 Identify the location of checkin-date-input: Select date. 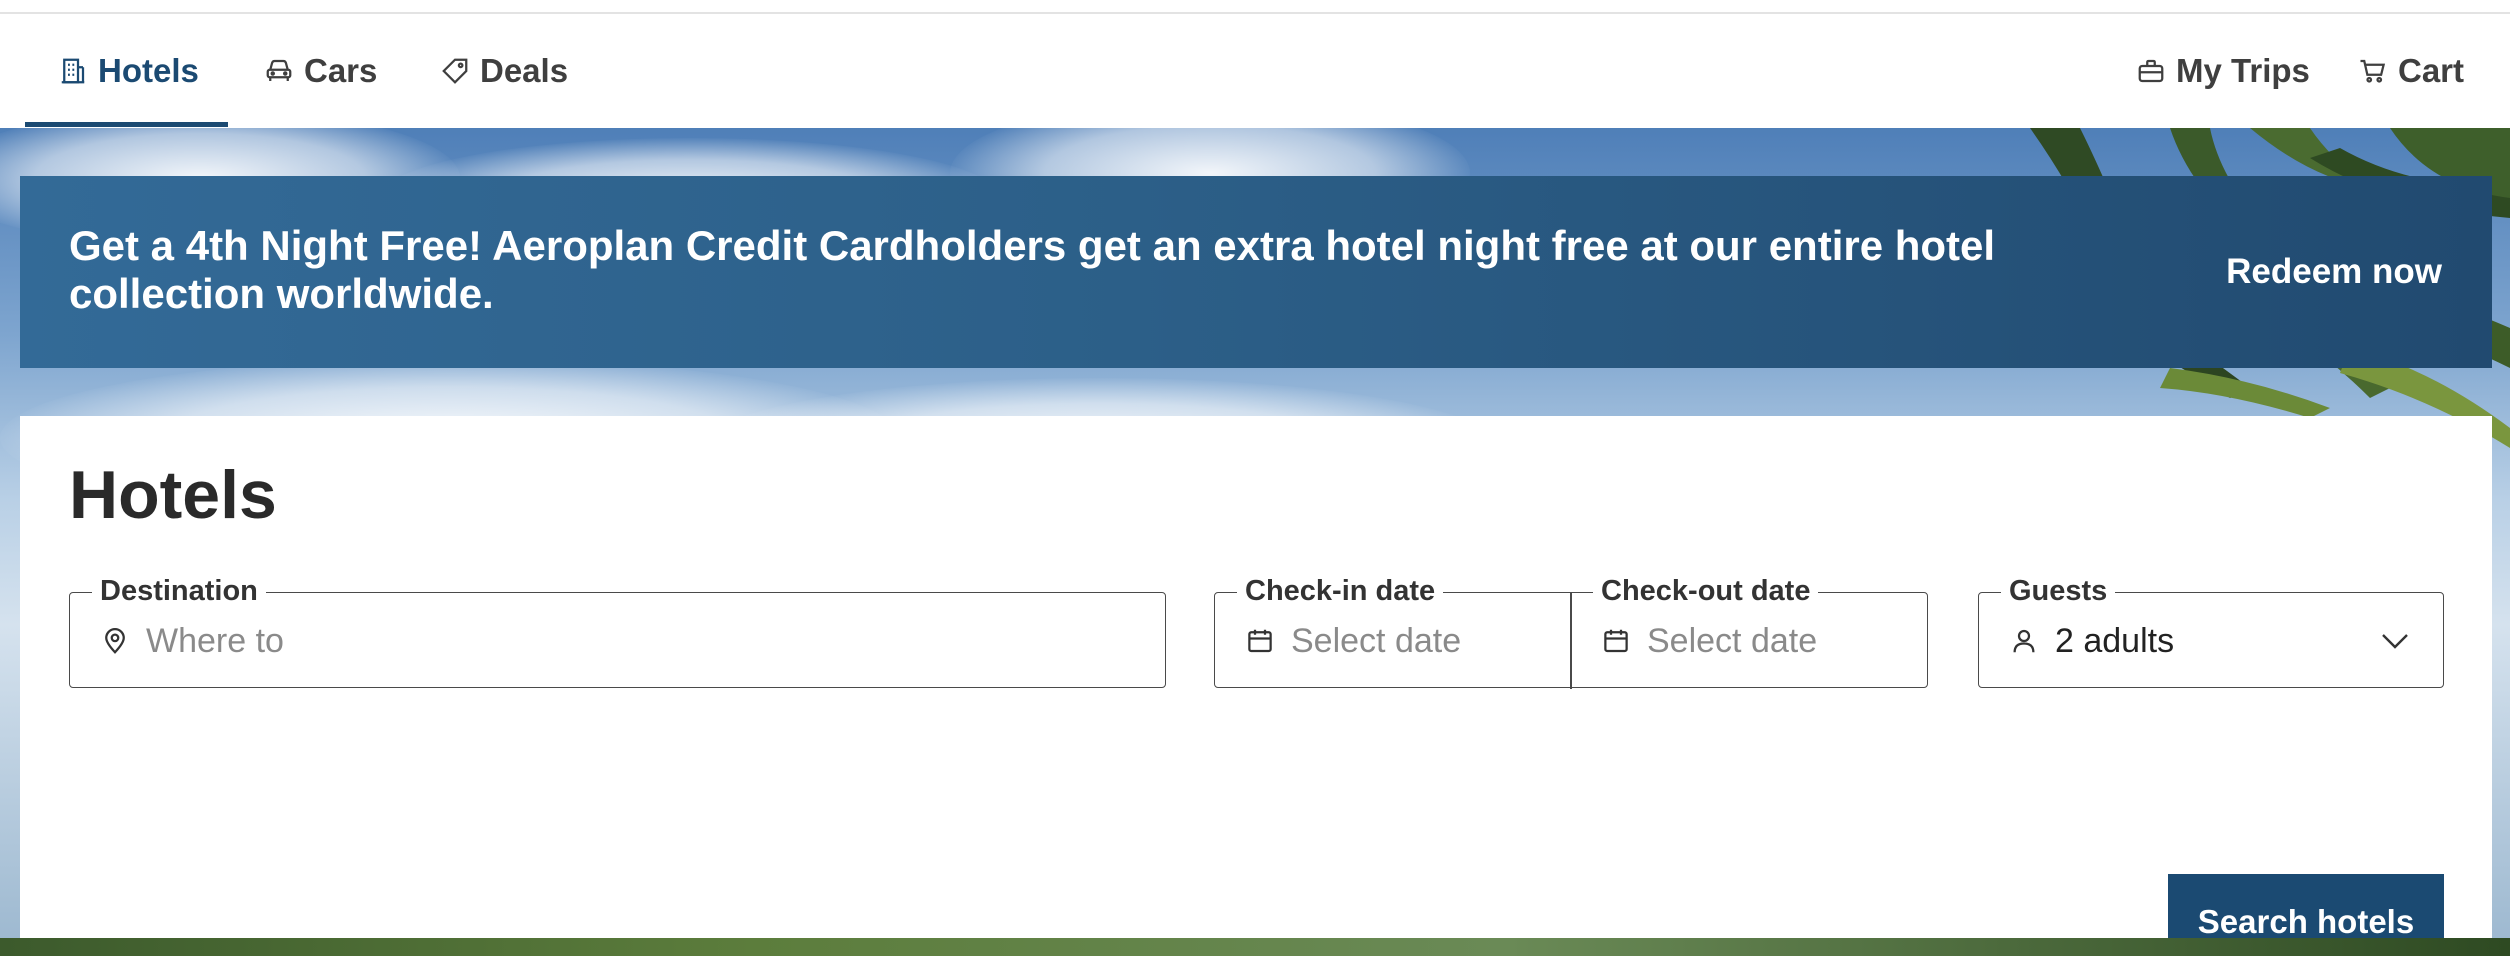
(1353, 641).